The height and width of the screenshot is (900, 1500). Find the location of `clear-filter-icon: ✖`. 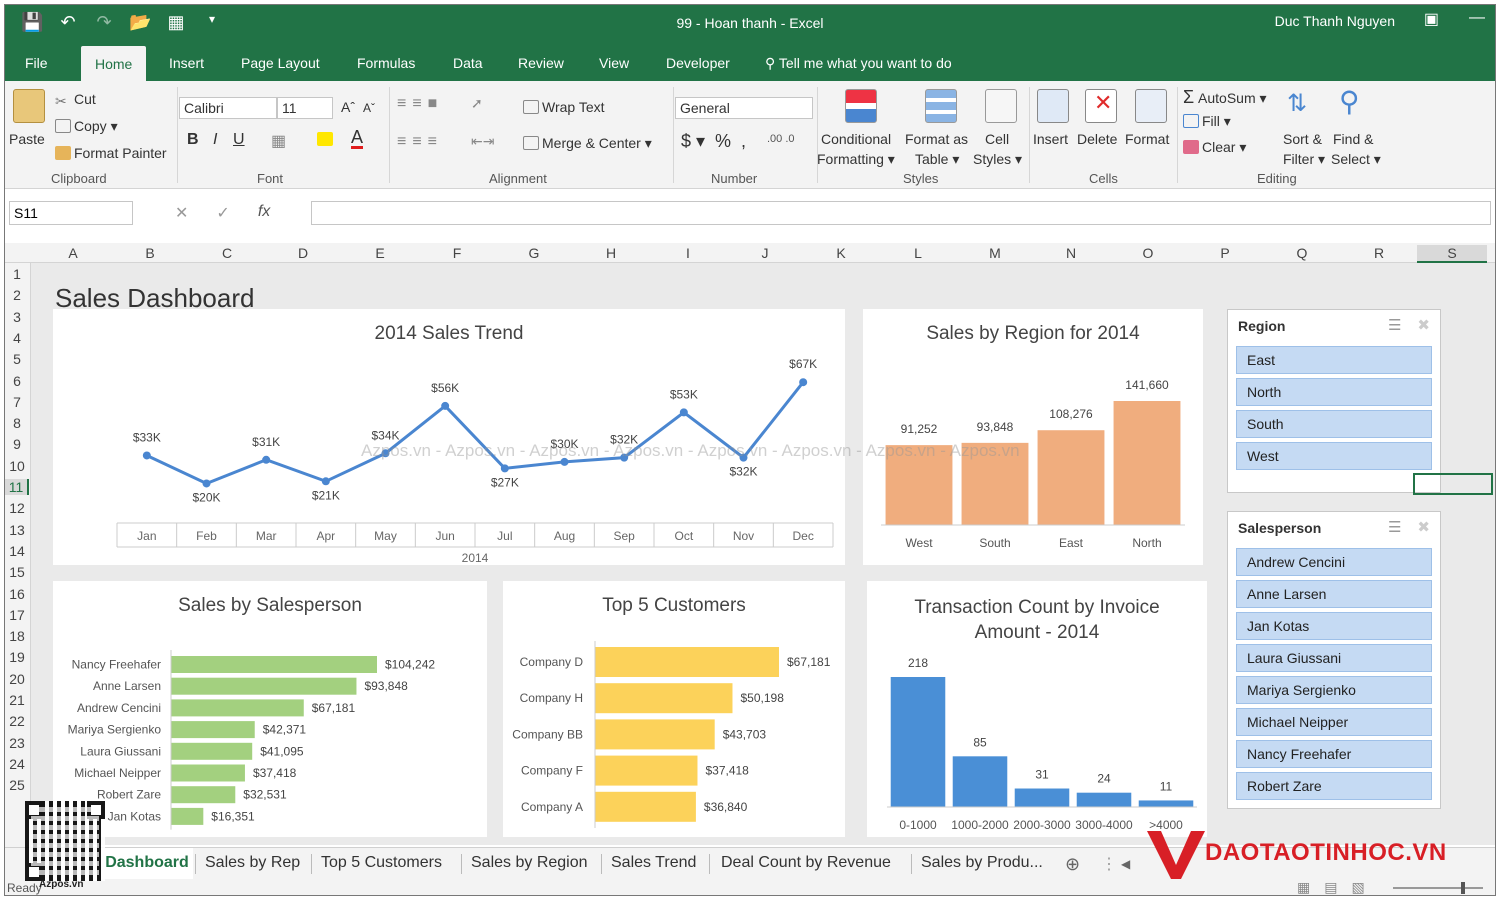

clear-filter-icon: ✖ is located at coordinates (1423, 527).